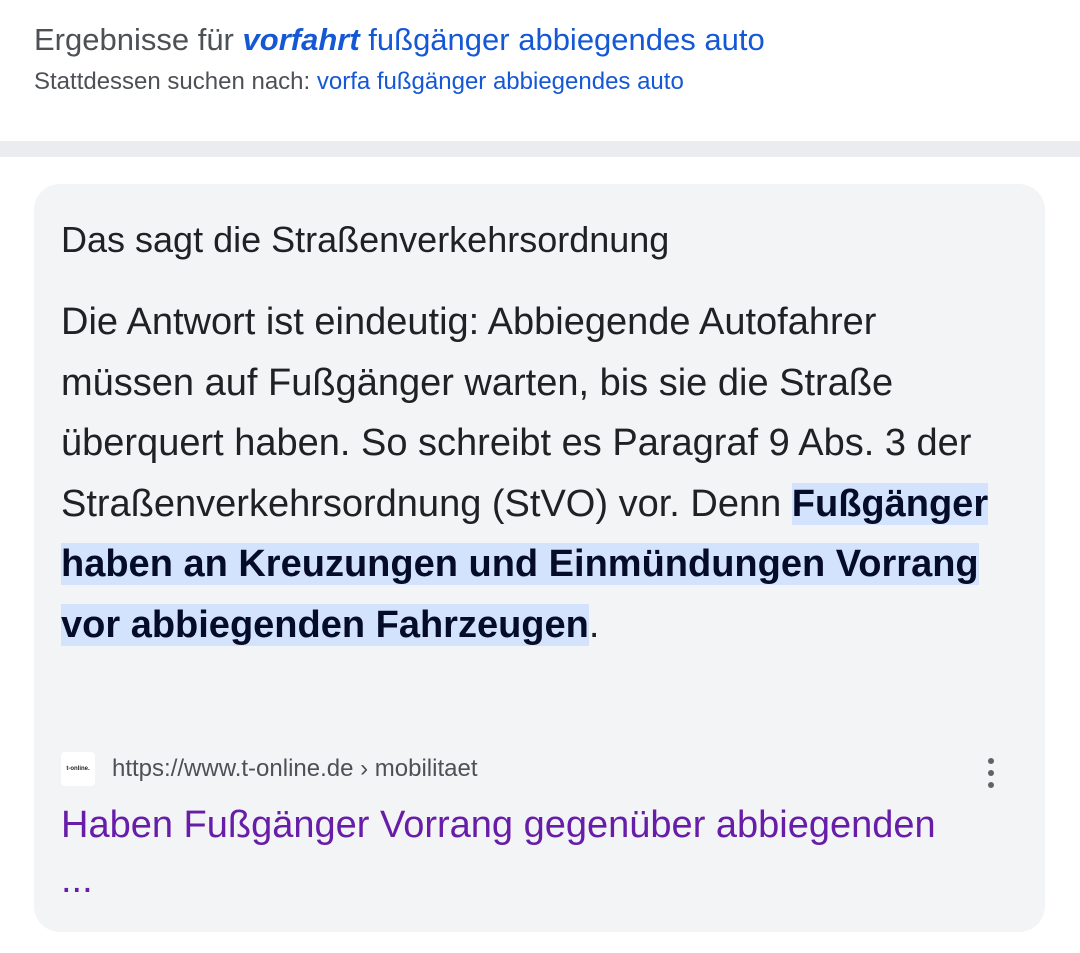 The height and width of the screenshot is (953, 1080). I want to click on corrected-term: vorfahrt, so click(301, 39).